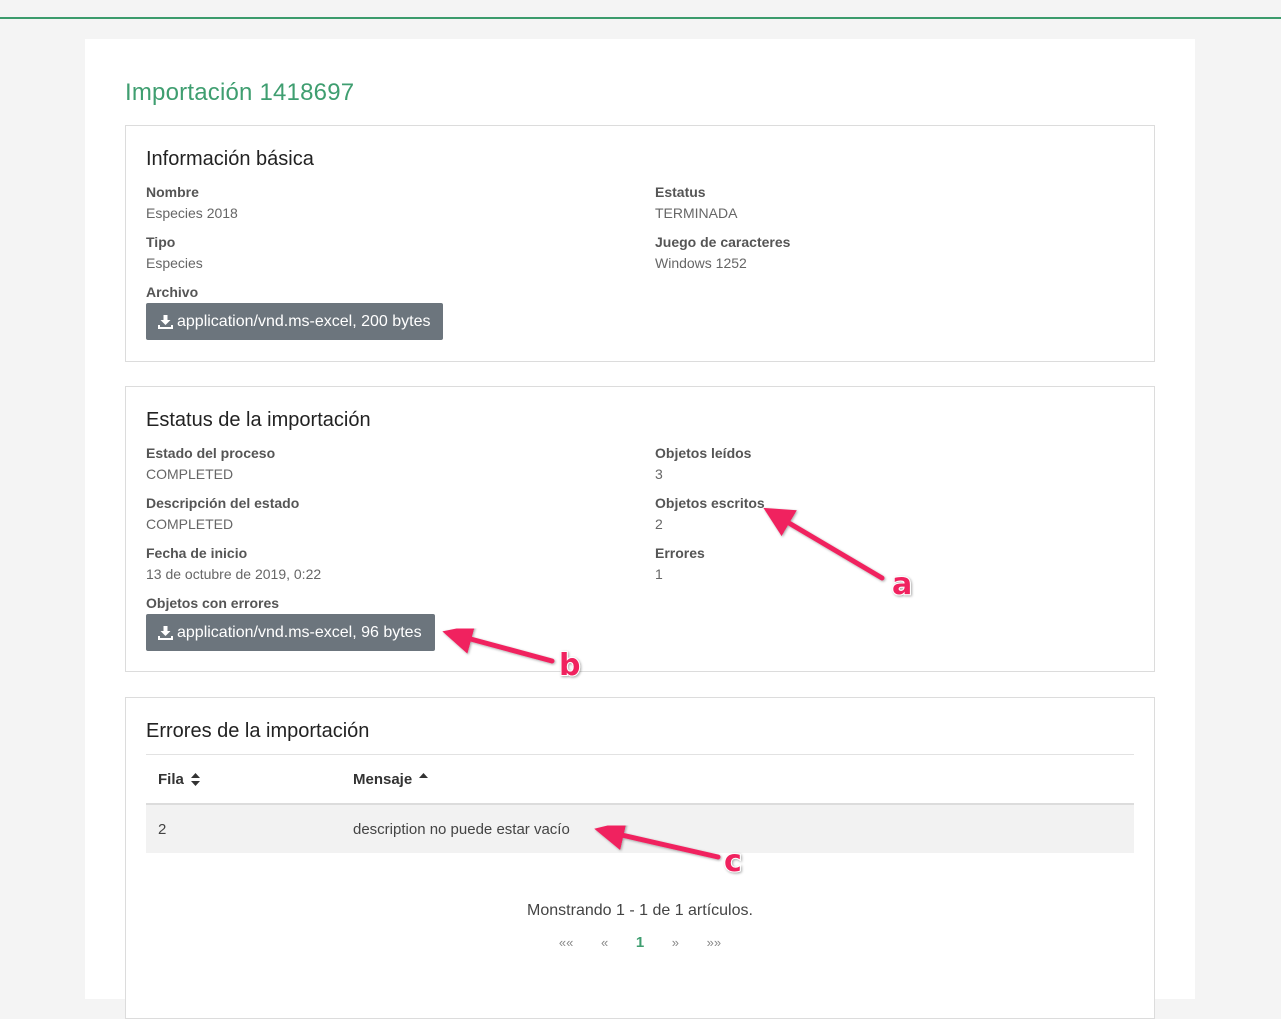 The image size is (1281, 1019). I want to click on start-date-value: 13 de octubre de 2019, 0:22, so click(234, 574).